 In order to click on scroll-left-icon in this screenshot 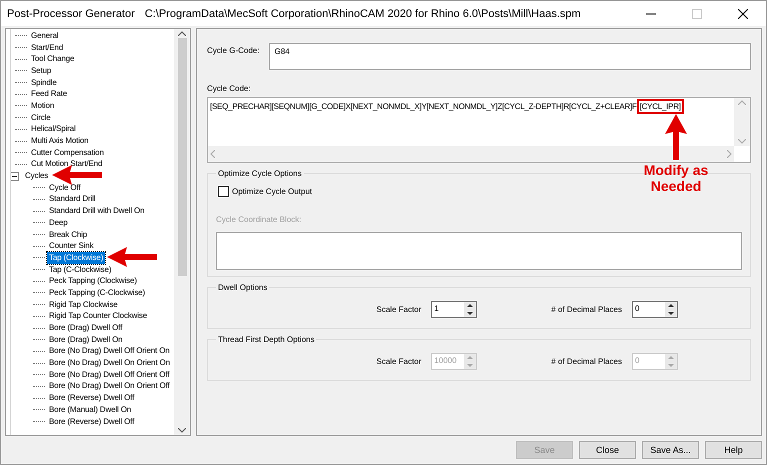, I will do `click(212, 154)`.